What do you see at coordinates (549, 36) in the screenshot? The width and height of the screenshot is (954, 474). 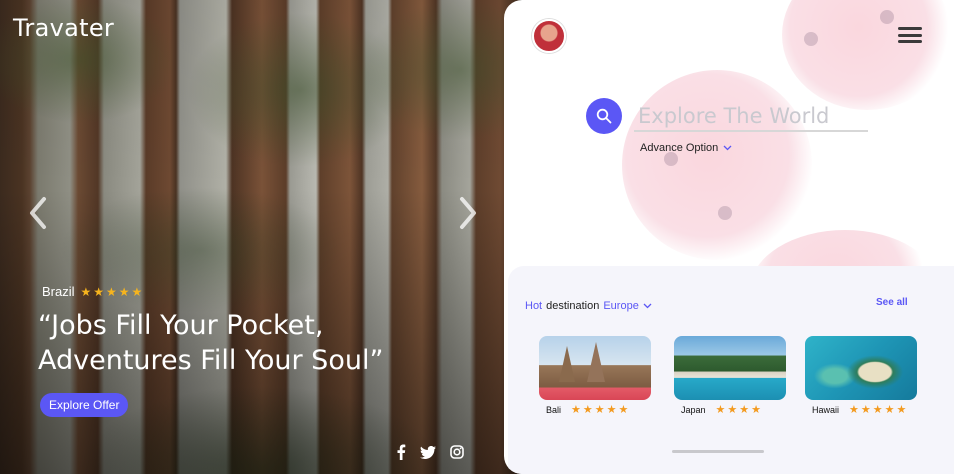 I see `avatar` at bounding box center [549, 36].